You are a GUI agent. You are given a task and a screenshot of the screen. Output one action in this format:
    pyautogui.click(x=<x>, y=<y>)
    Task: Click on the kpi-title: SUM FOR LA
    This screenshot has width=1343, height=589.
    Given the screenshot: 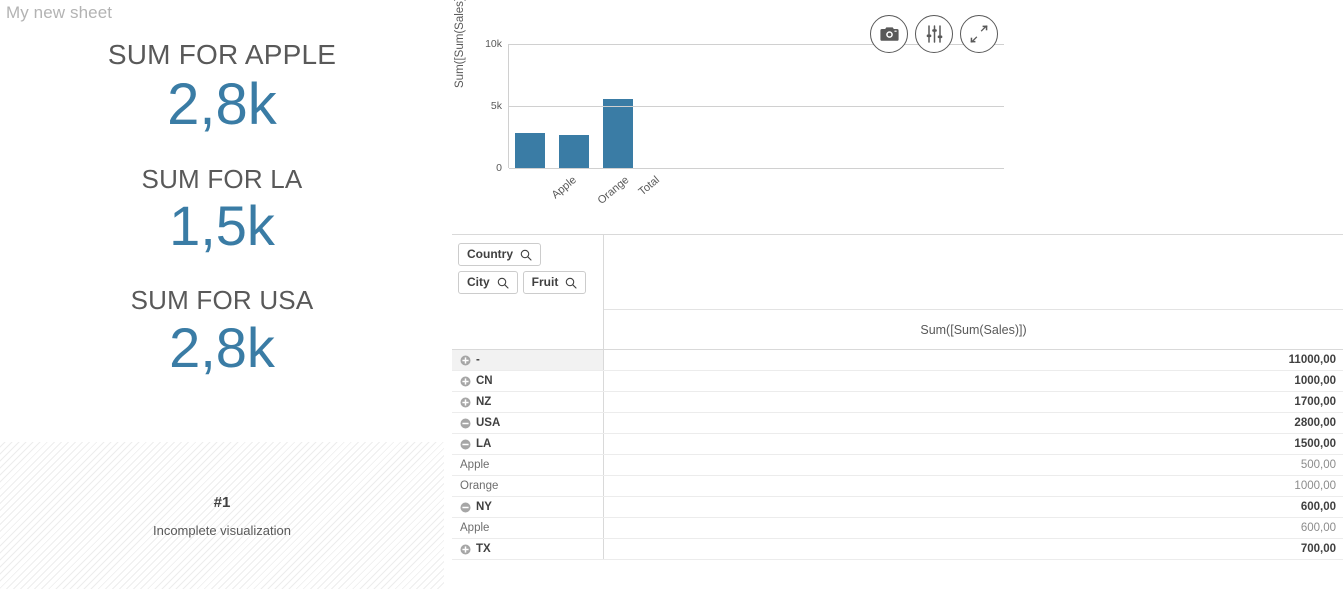 What is the action you would take?
    pyautogui.click(x=222, y=178)
    